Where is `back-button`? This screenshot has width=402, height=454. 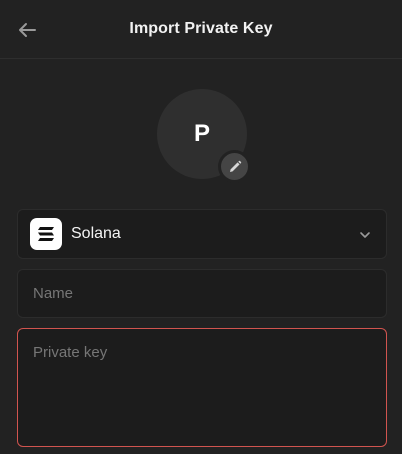 back-button is located at coordinates (27, 30).